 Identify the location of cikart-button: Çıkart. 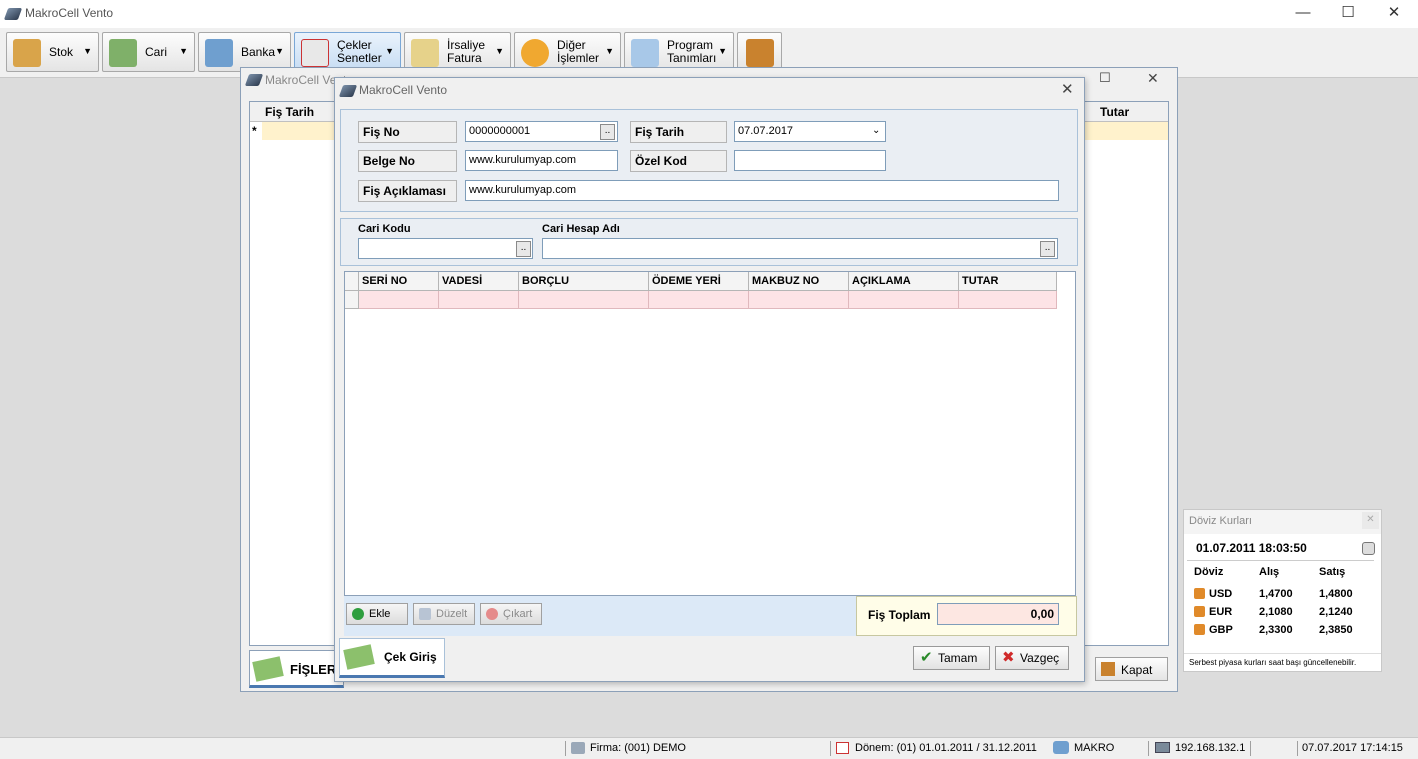
(511, 614).